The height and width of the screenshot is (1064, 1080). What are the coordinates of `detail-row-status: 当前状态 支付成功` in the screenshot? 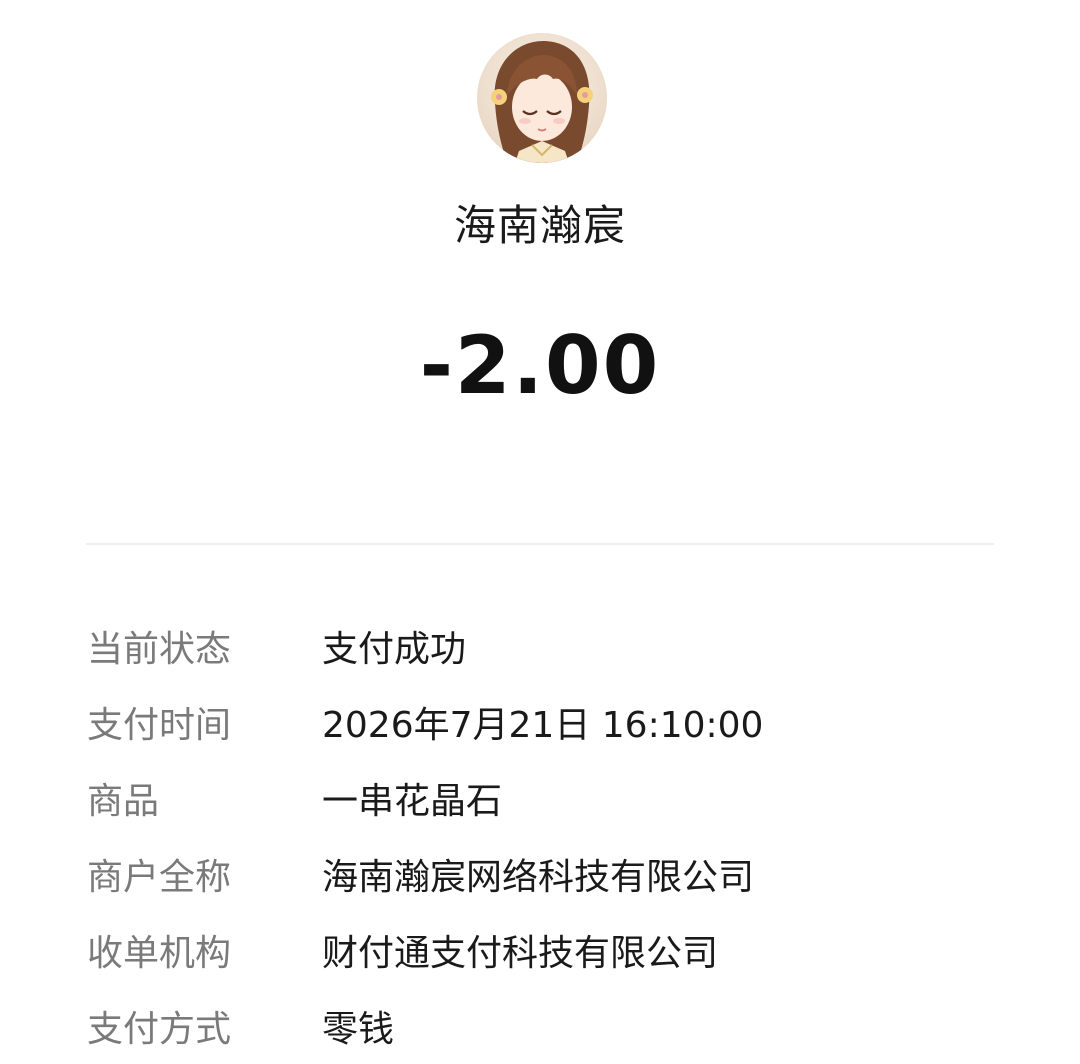 It's located at (542, 646).